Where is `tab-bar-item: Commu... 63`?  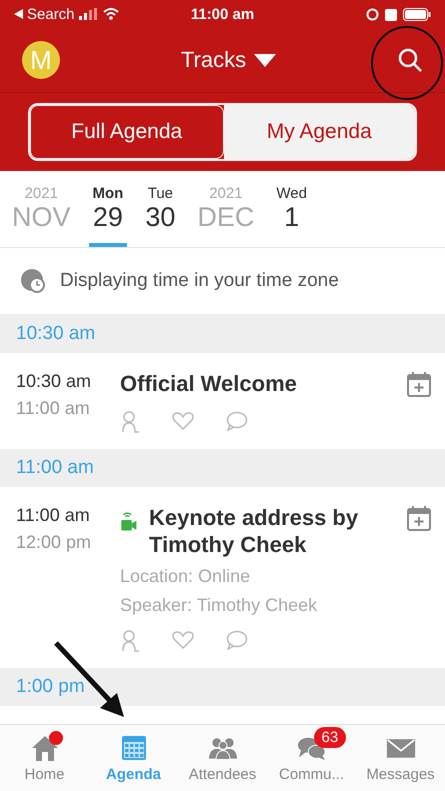 tab-bar-item: Commu... 63 is located at coordinates (311, 758).